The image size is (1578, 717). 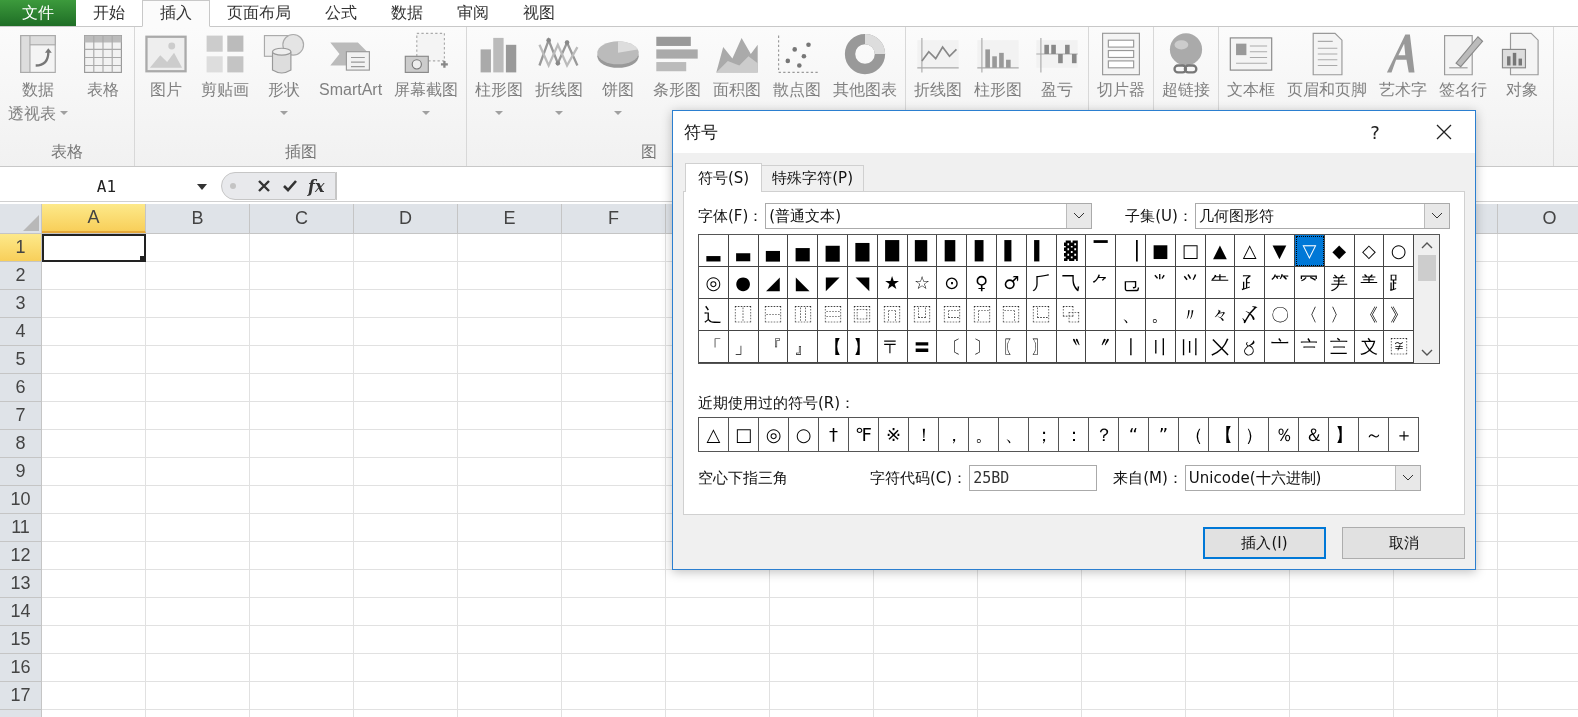 I want to click on recent-symbol-cell: †, so click(x=834, y=434).